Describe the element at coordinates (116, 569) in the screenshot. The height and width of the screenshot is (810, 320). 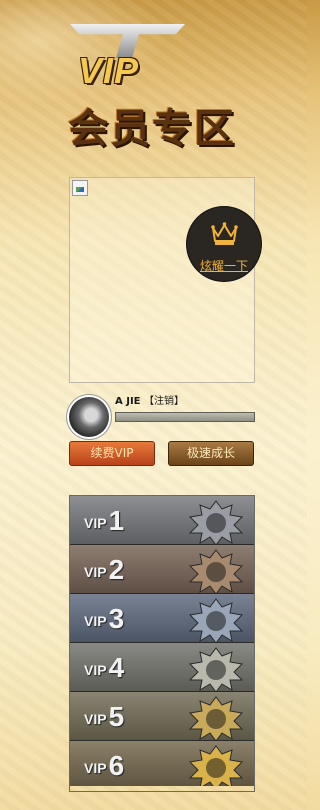
I see `vip-level-number: 2` at that location.